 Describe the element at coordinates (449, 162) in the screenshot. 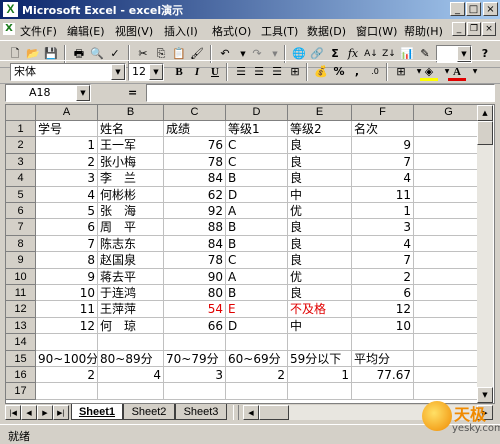

I see `cell-g3` at that location.